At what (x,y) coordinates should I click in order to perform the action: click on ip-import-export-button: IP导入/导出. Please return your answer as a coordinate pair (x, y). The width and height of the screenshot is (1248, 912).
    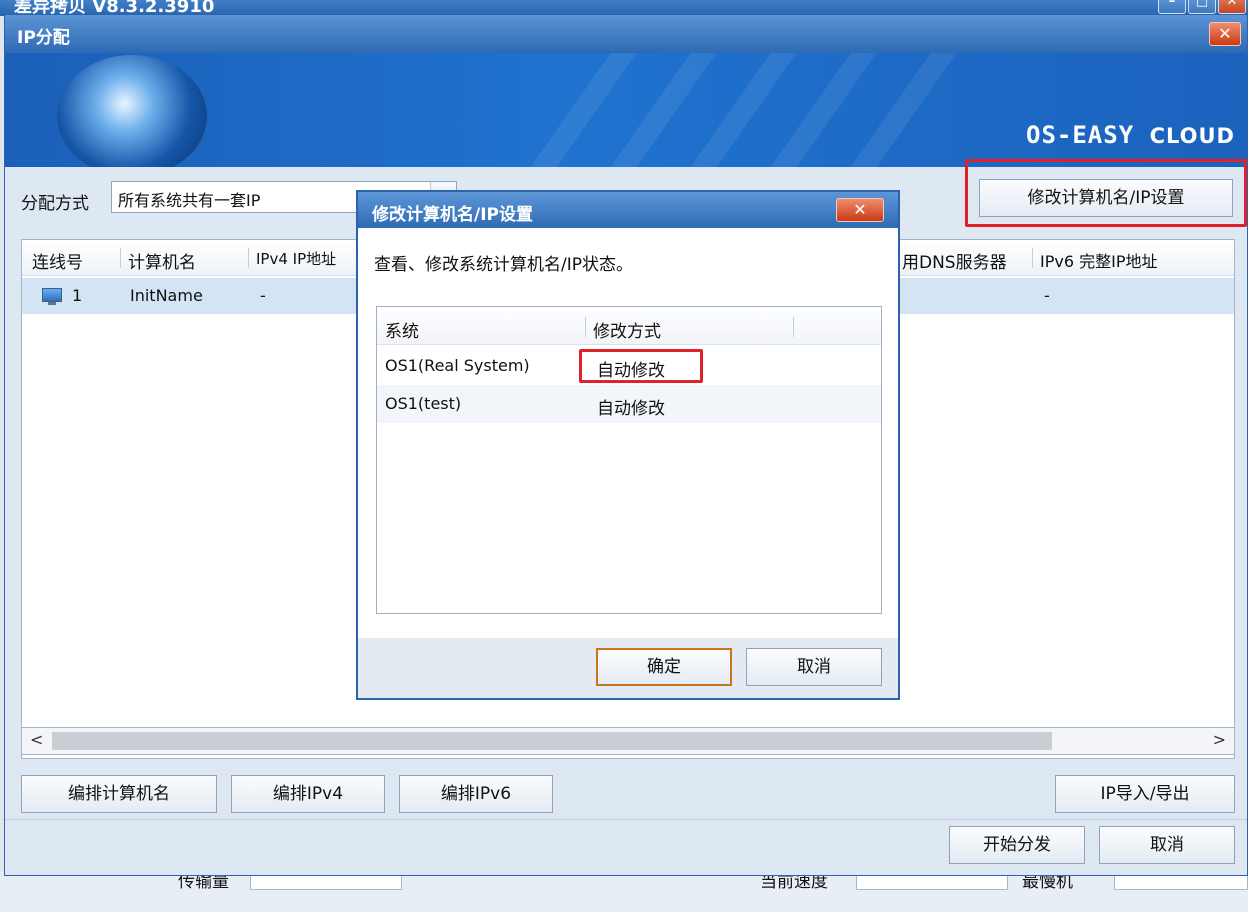
    Looking at the image, I should click on (1145, 794).